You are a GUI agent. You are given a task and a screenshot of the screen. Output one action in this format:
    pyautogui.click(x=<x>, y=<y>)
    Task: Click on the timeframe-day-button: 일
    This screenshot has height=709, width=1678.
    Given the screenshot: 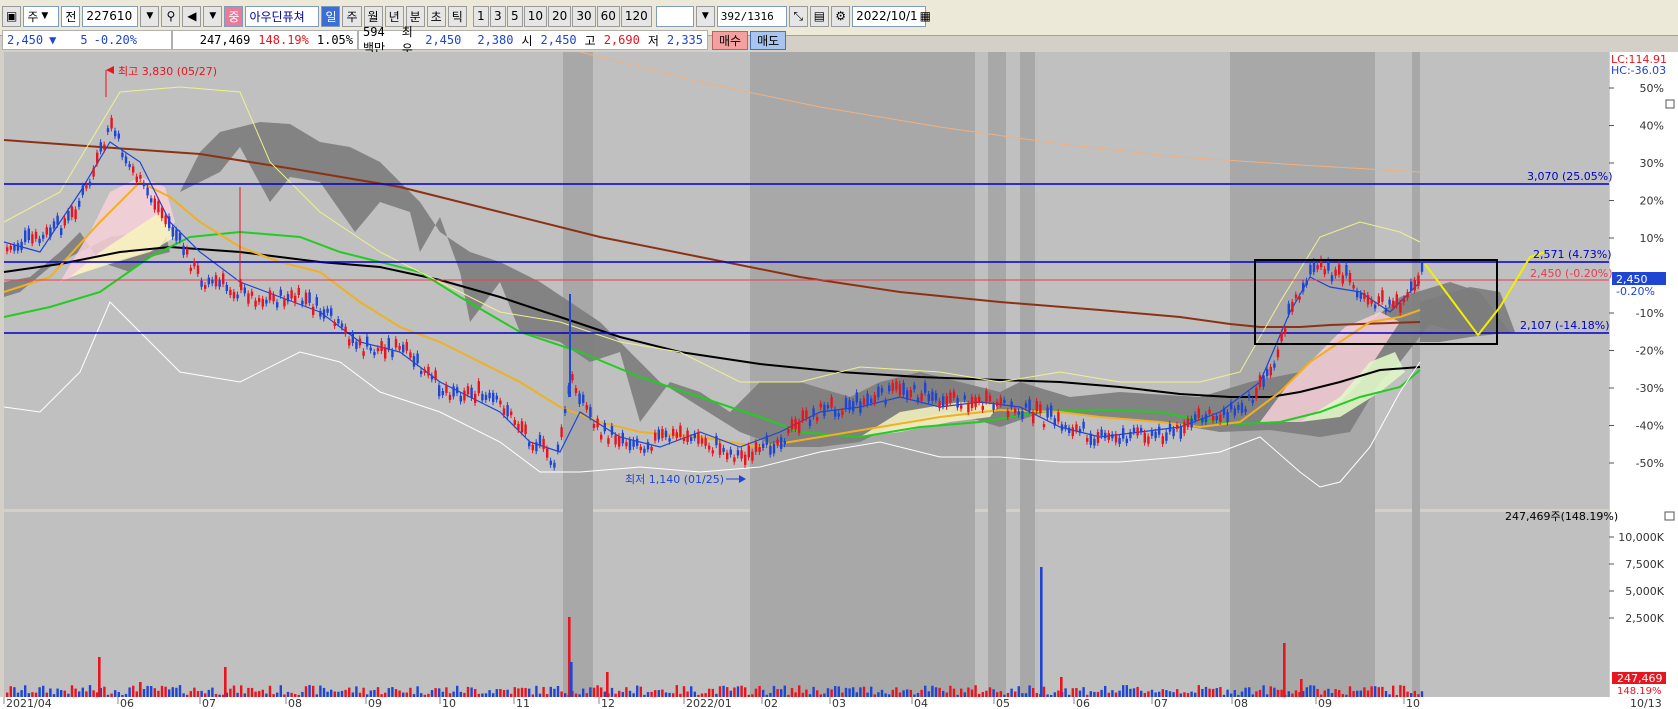 What is the action you would take?
    pyautogui.click(x=331, y=16)
    